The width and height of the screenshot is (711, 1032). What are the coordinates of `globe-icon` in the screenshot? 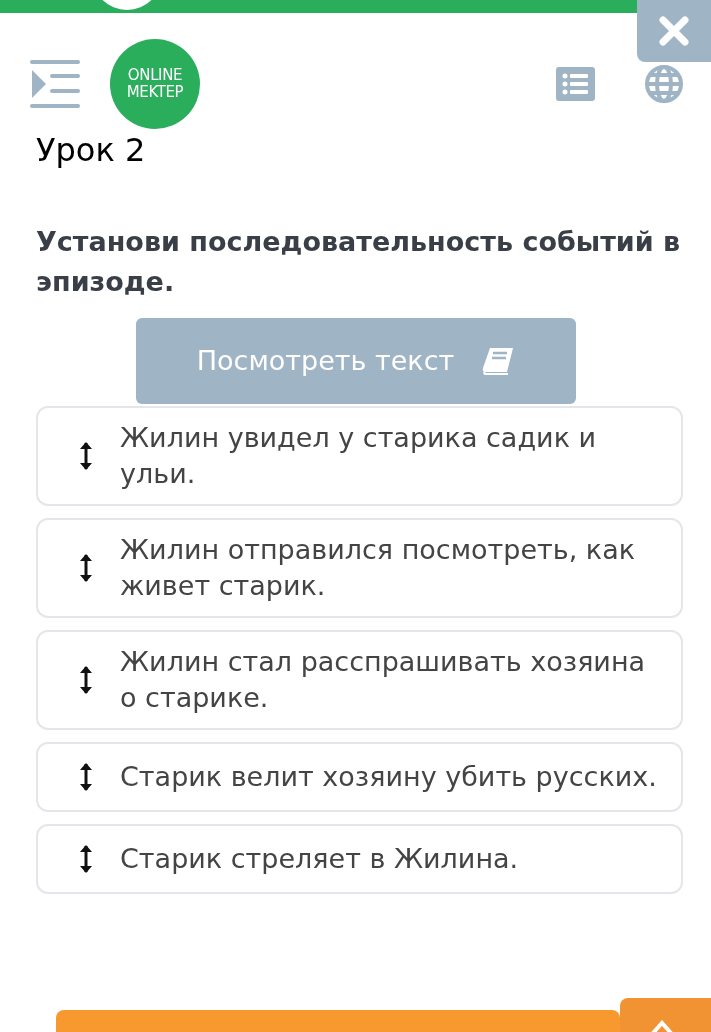 It's located at (664, 84).